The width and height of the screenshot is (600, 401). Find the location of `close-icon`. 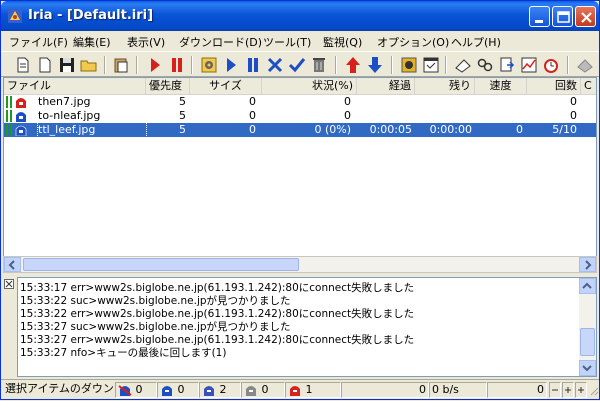

close-icon is located at coordinates (9, 284).